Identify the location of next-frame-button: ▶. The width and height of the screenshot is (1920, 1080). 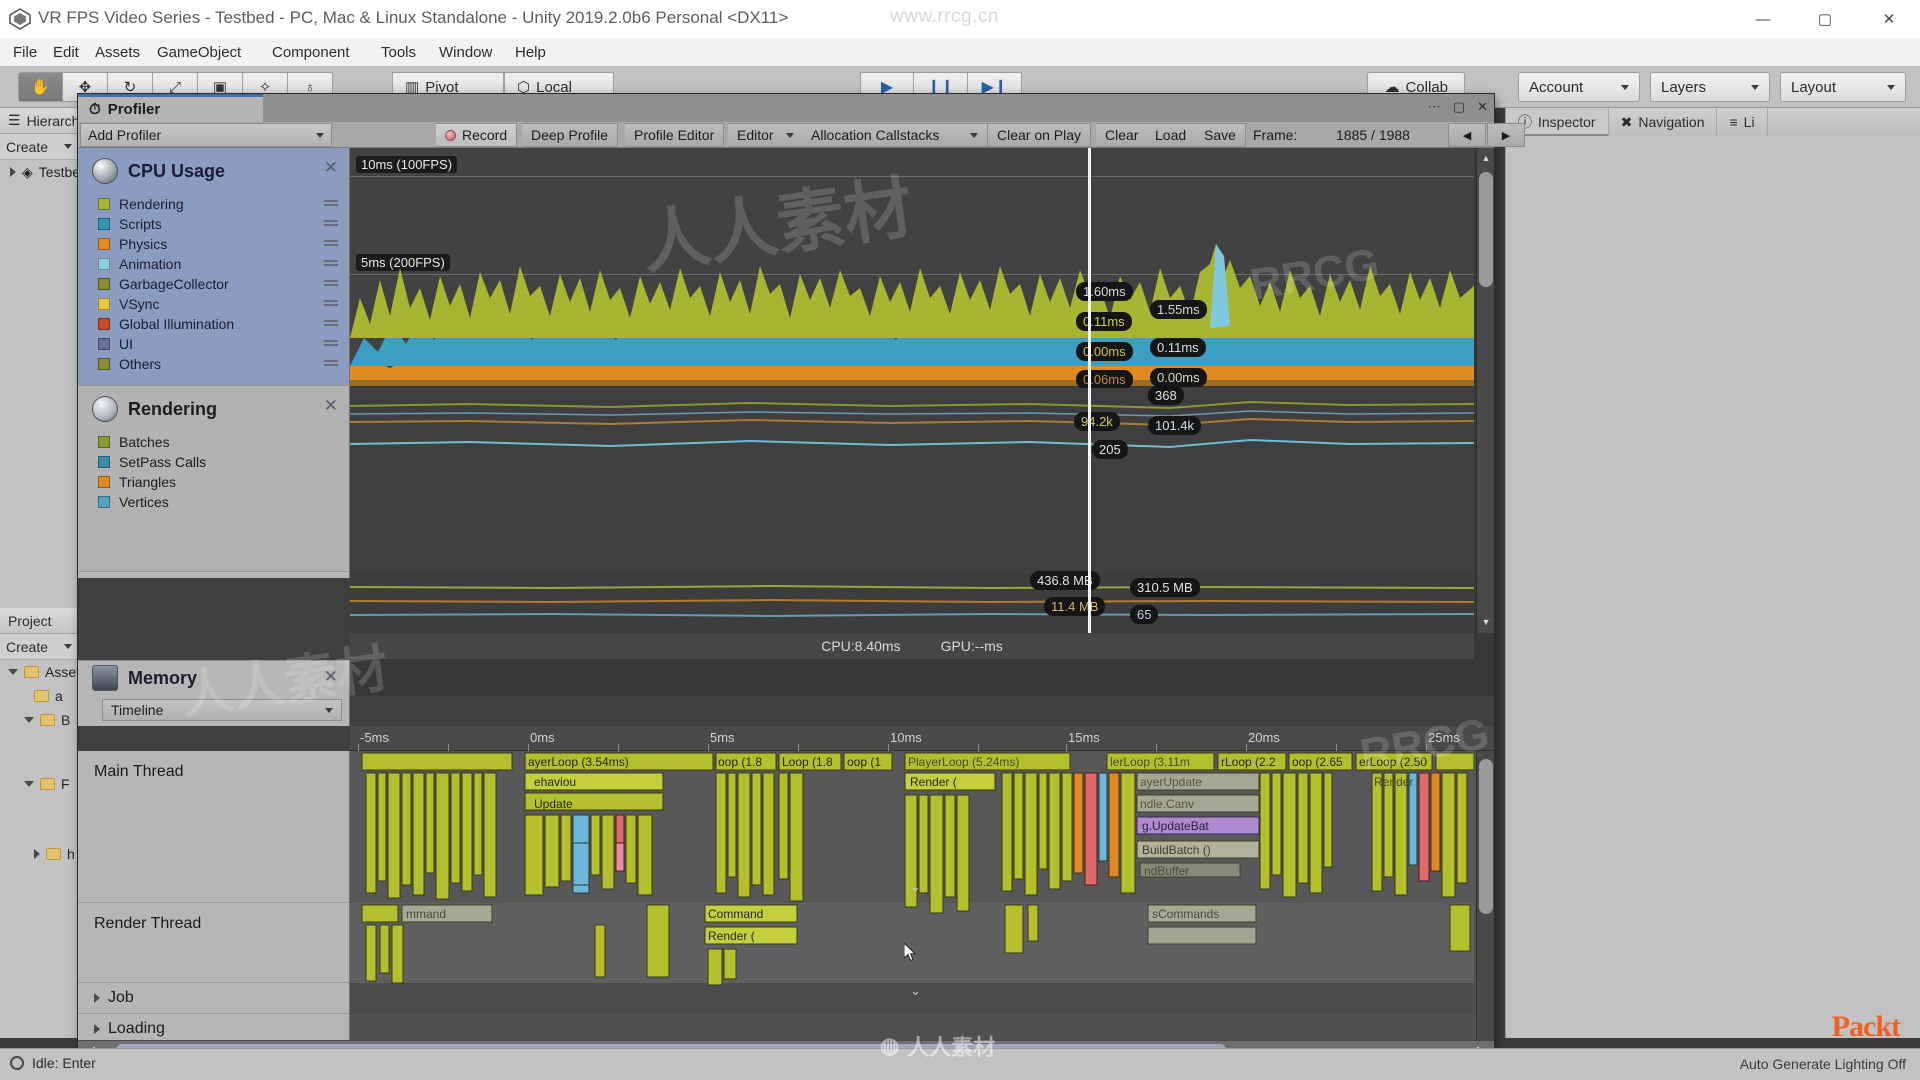
(1506, 135).